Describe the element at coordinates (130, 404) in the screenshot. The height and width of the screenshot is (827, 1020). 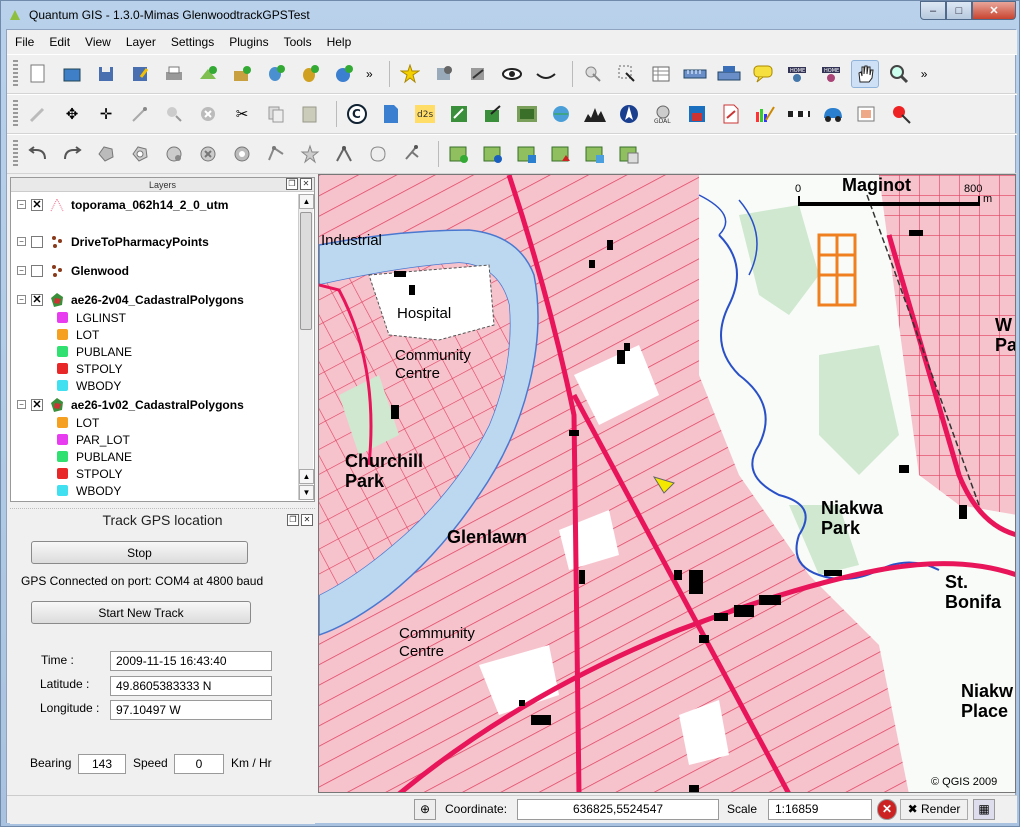
I see `layer-item-ae26-1v02: − ✕ ae26-1v02_CadastralPolygons` at that location.